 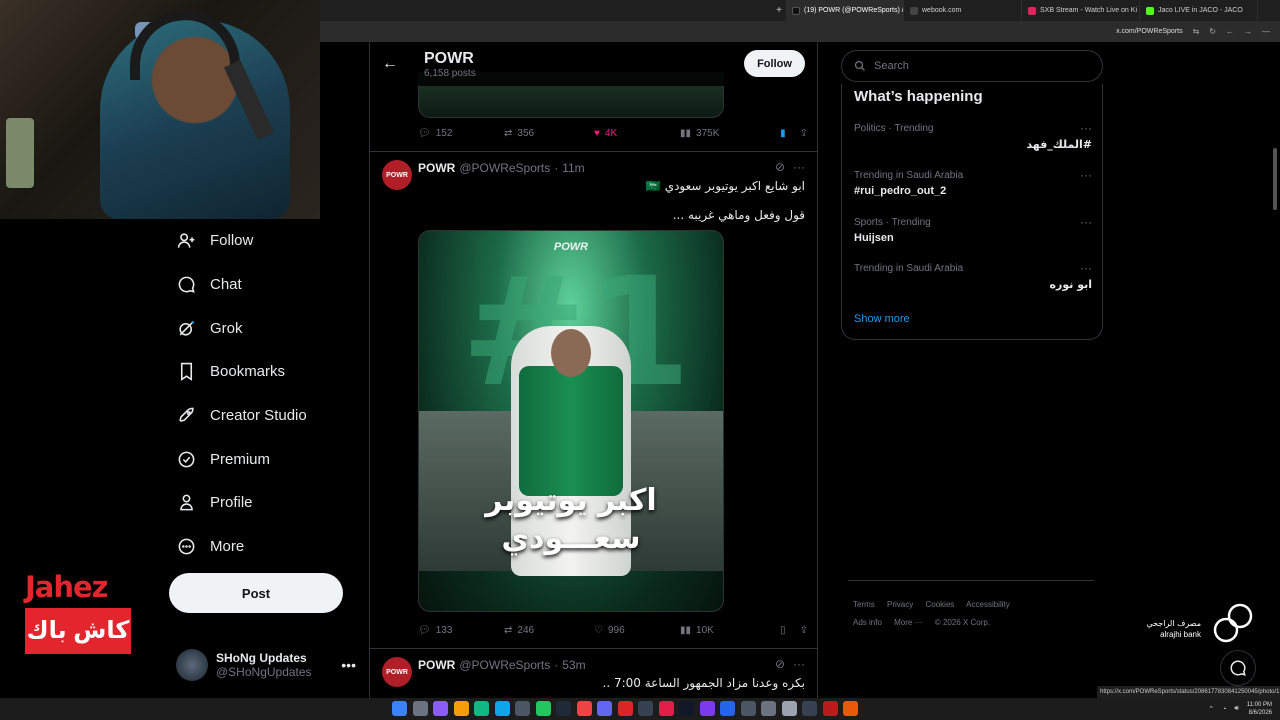 I want to click on nav-item-bookmarks: Bookmarks, so click(x=268, y=372).